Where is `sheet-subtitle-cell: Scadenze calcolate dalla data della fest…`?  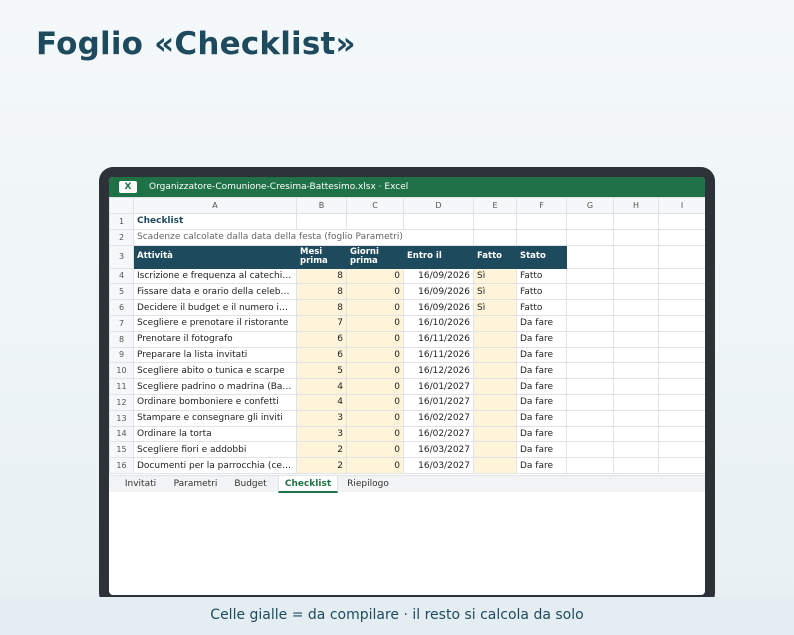 sheet-subtitle-cell: Scadenze calcolate dalla data della fest… is located at coordinates (303, 237).